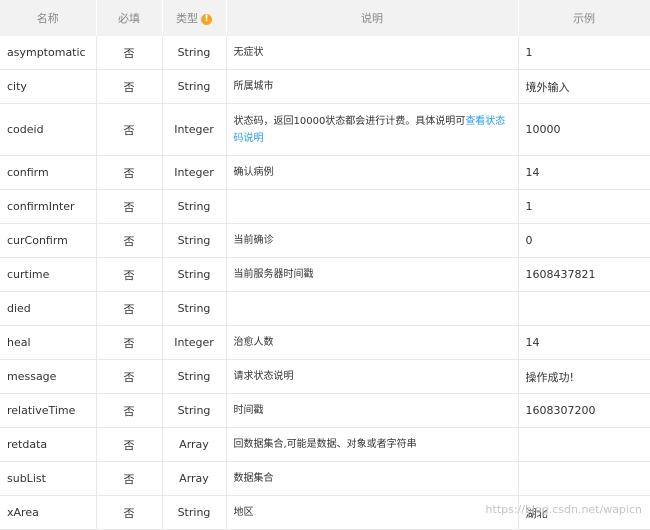  I want to click on cell-name: subList, so click(48, 479).